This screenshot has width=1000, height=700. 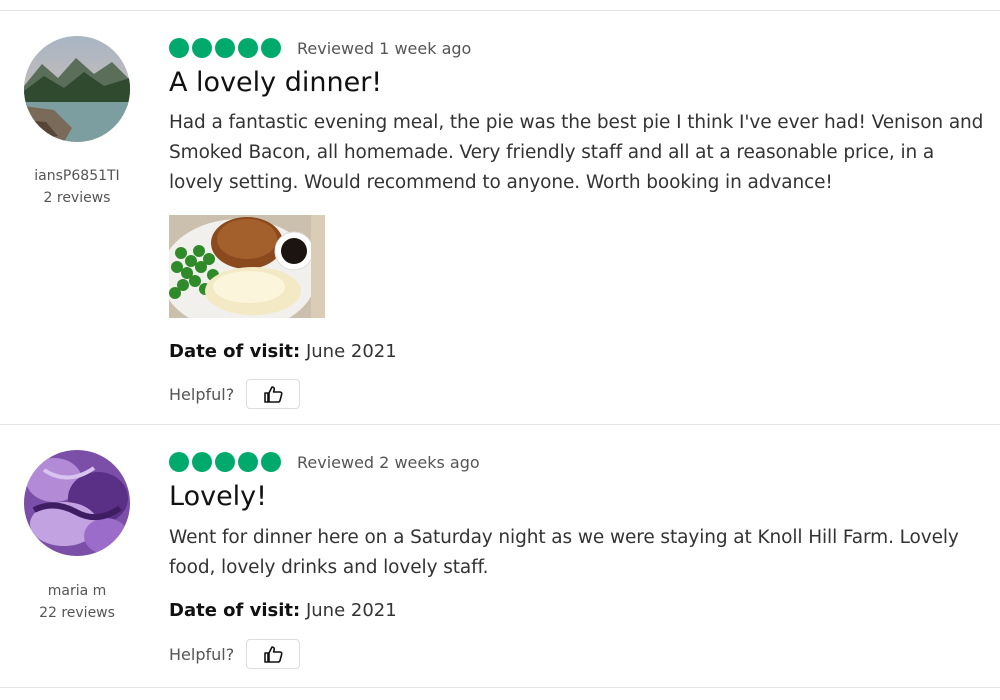 I want to click on reviewer-info: maria m 22 reviews, so click(x=77, y=602).